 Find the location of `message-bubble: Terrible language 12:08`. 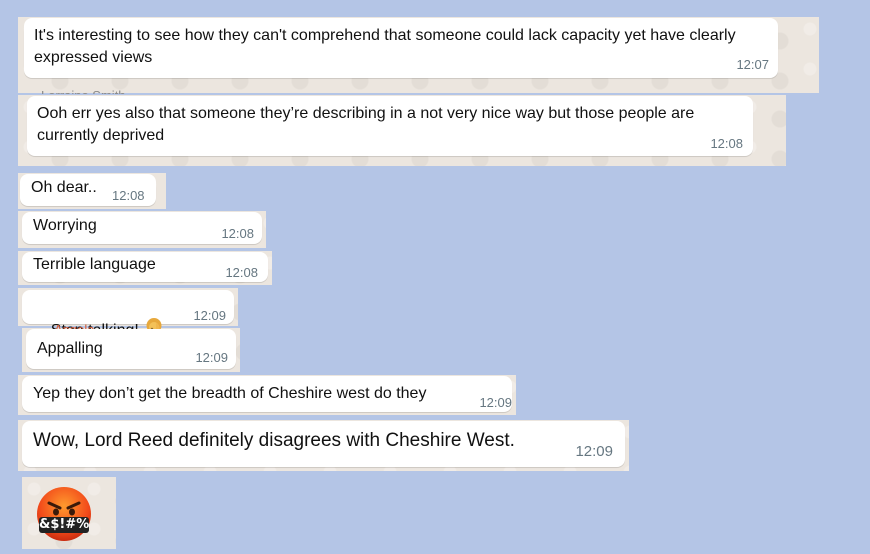

message-bubble: Terrible language 12:08 is located at coordinates (145, 267).